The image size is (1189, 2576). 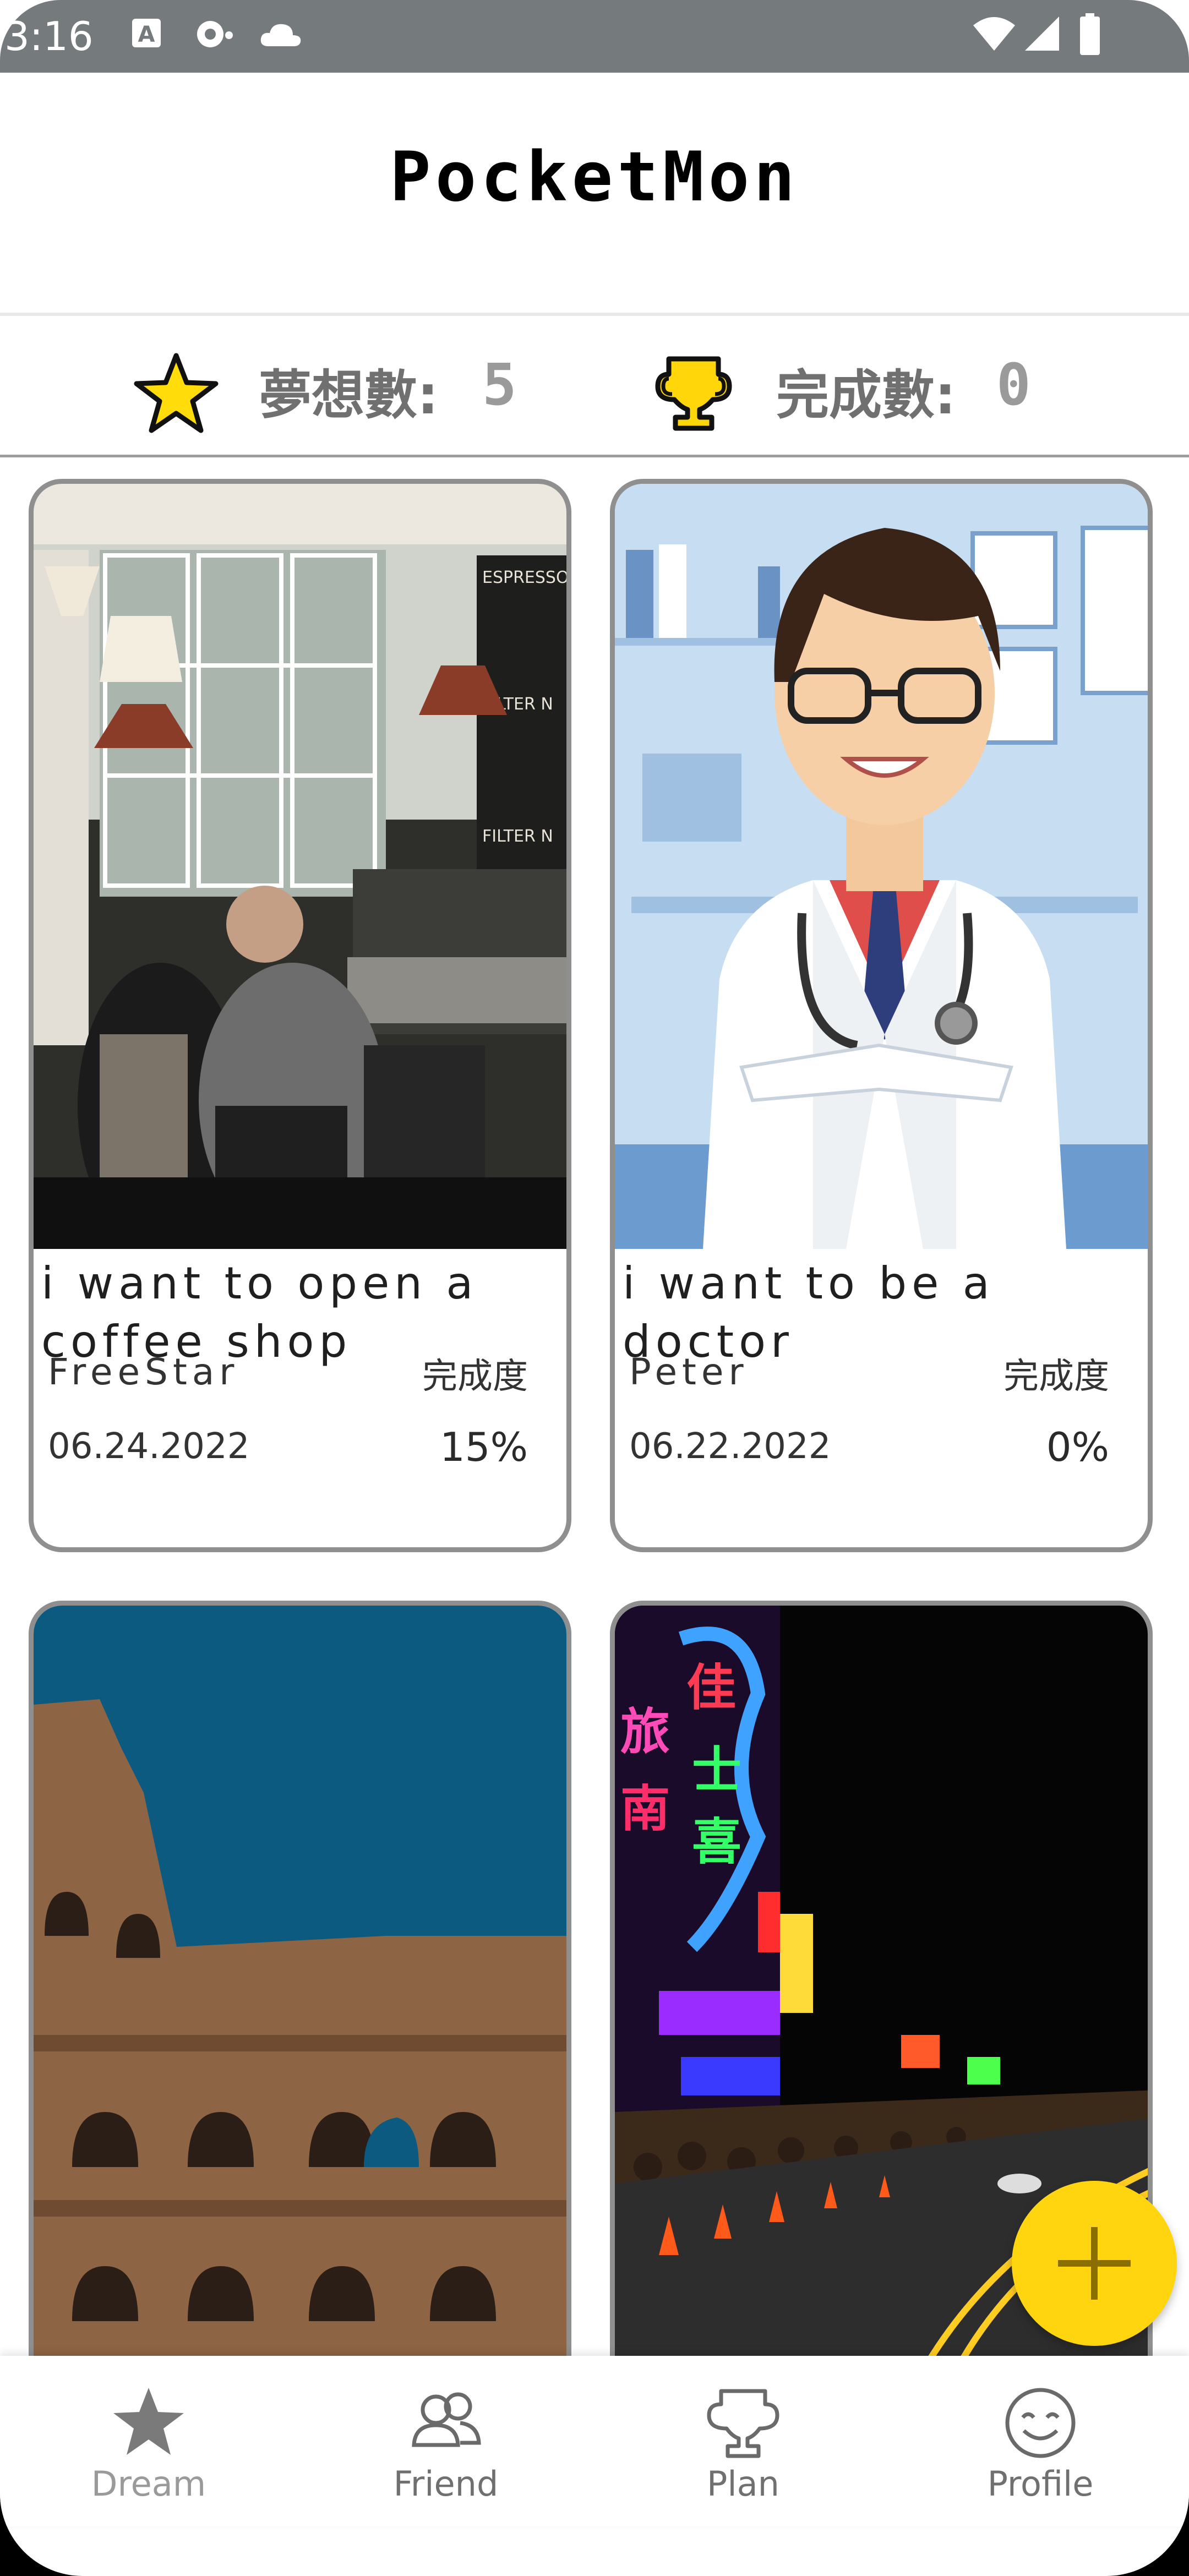 I want to click on svg-text: FILTER N, so click(x=517, y=837).